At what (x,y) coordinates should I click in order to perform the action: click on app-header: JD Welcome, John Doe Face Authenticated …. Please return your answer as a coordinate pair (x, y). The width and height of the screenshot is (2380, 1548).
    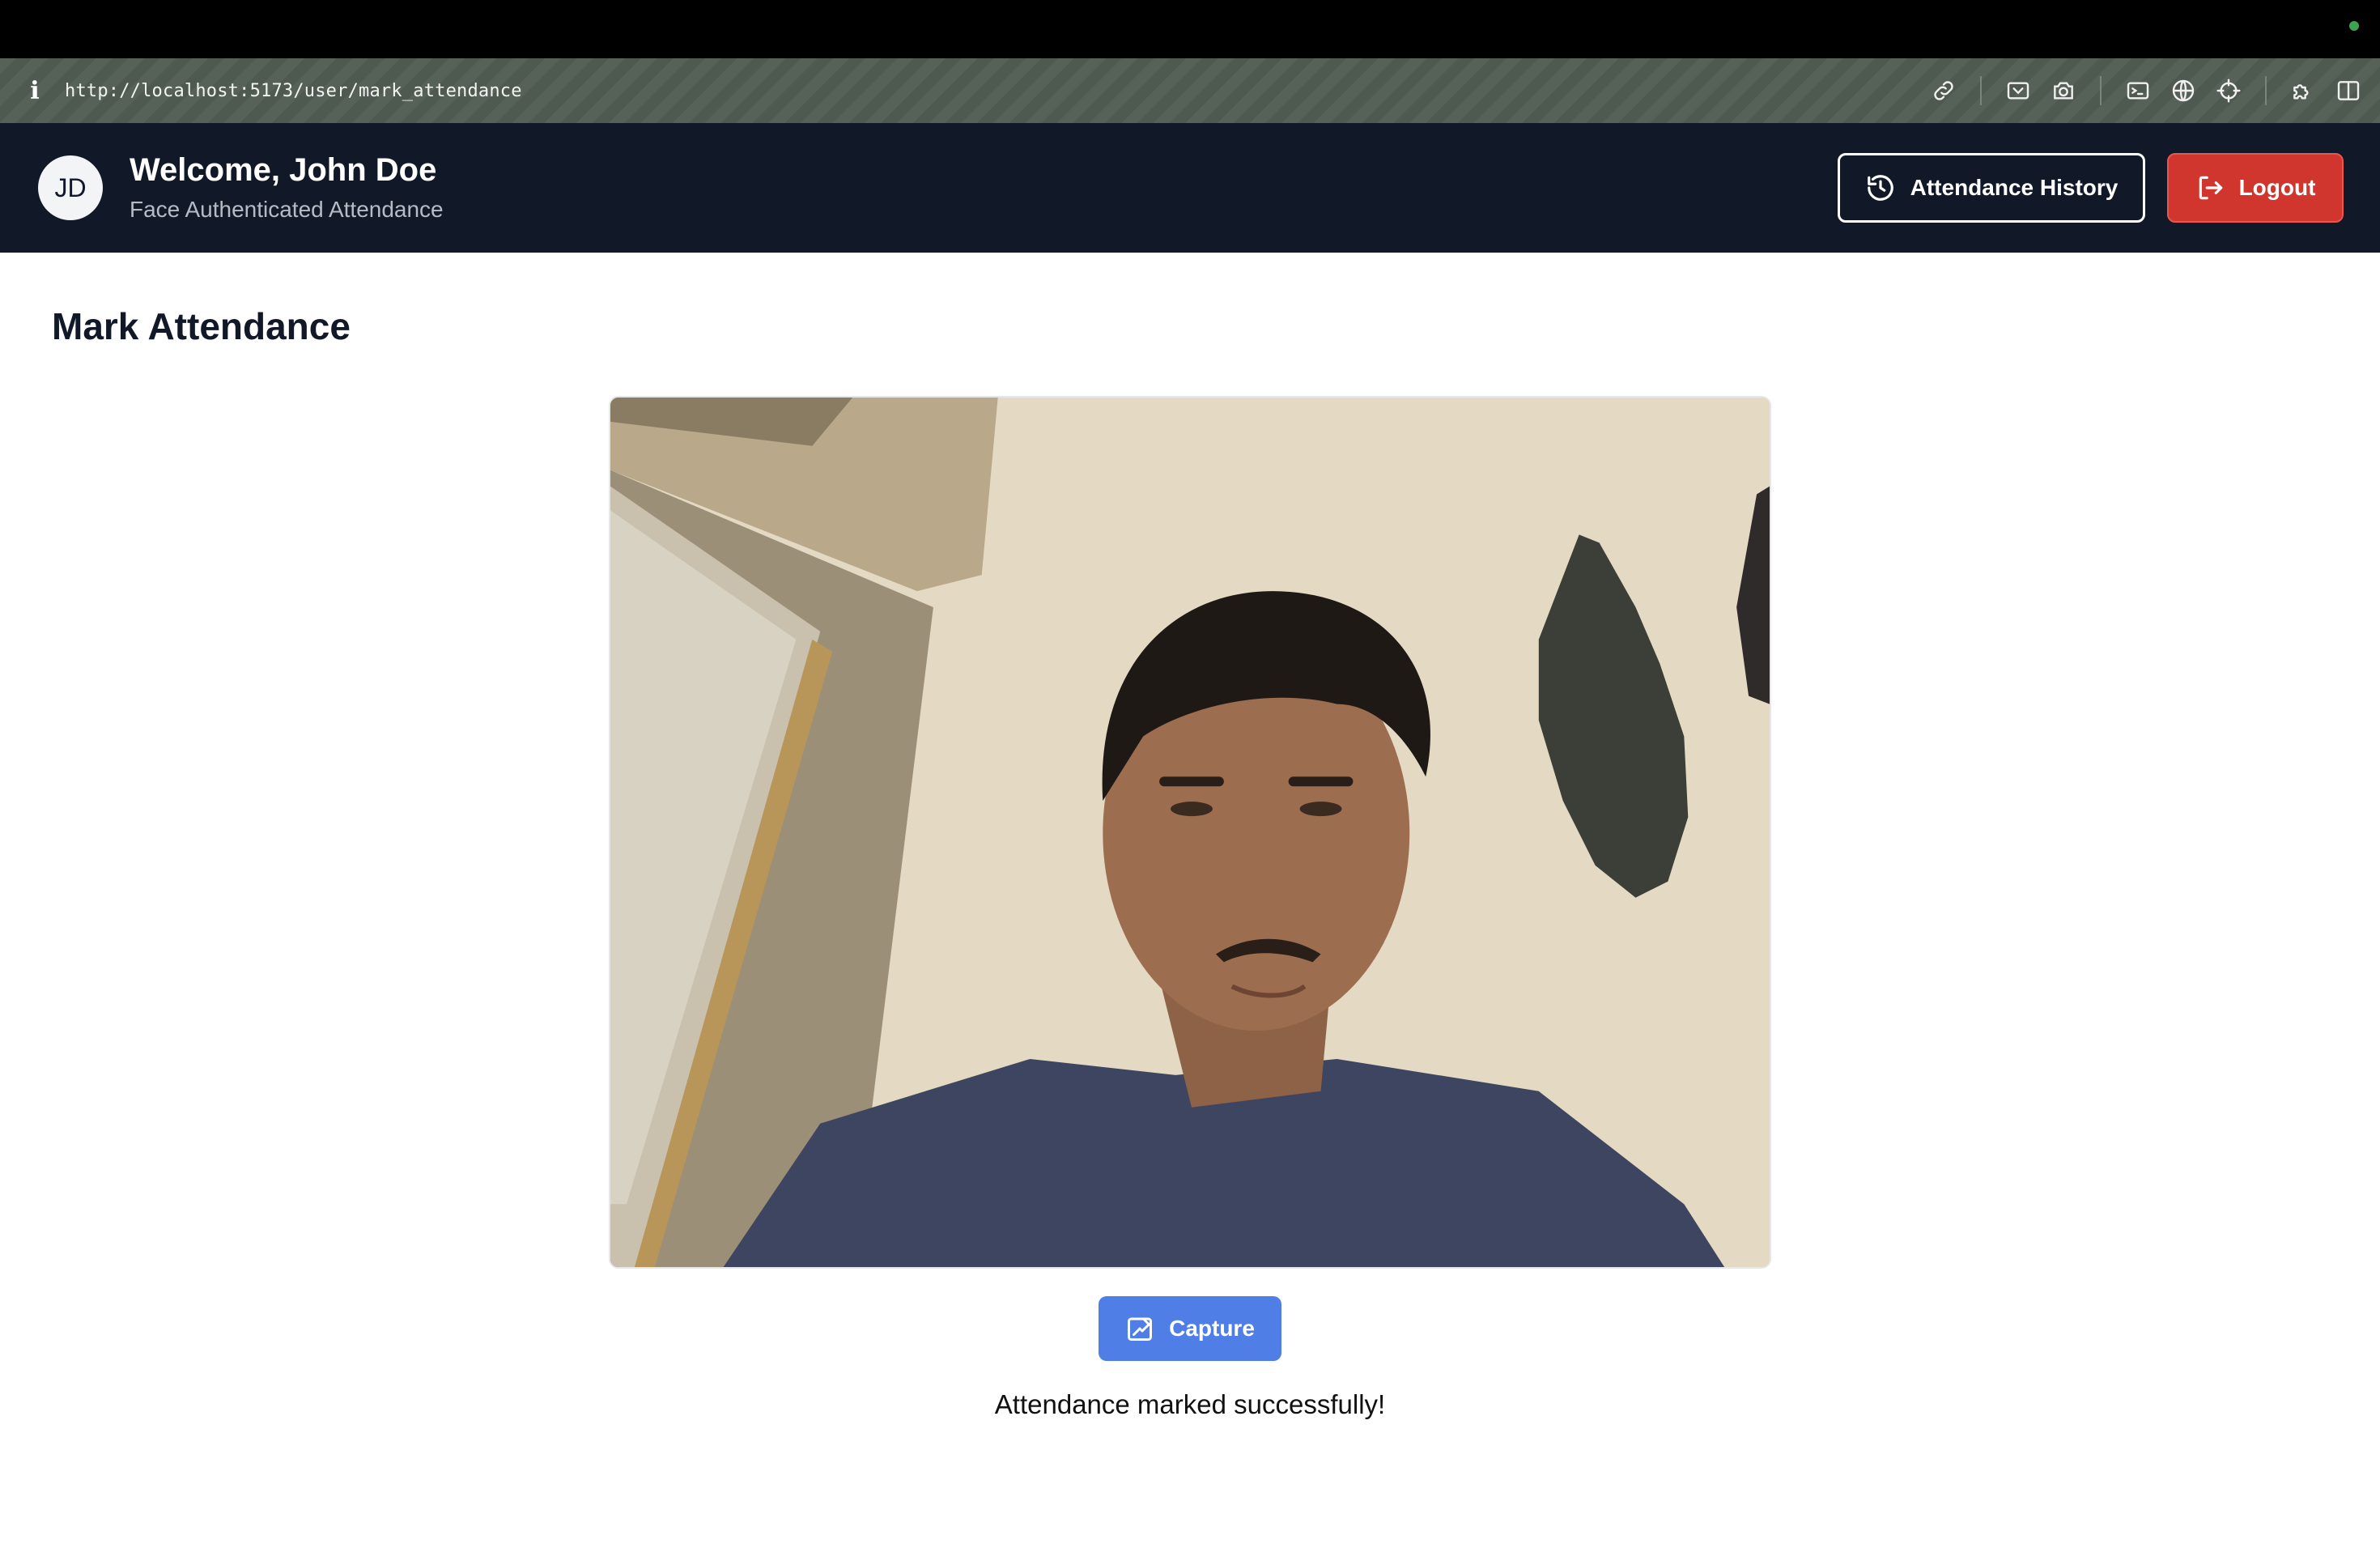
    Looking at the image, I should click on (1190, 188).